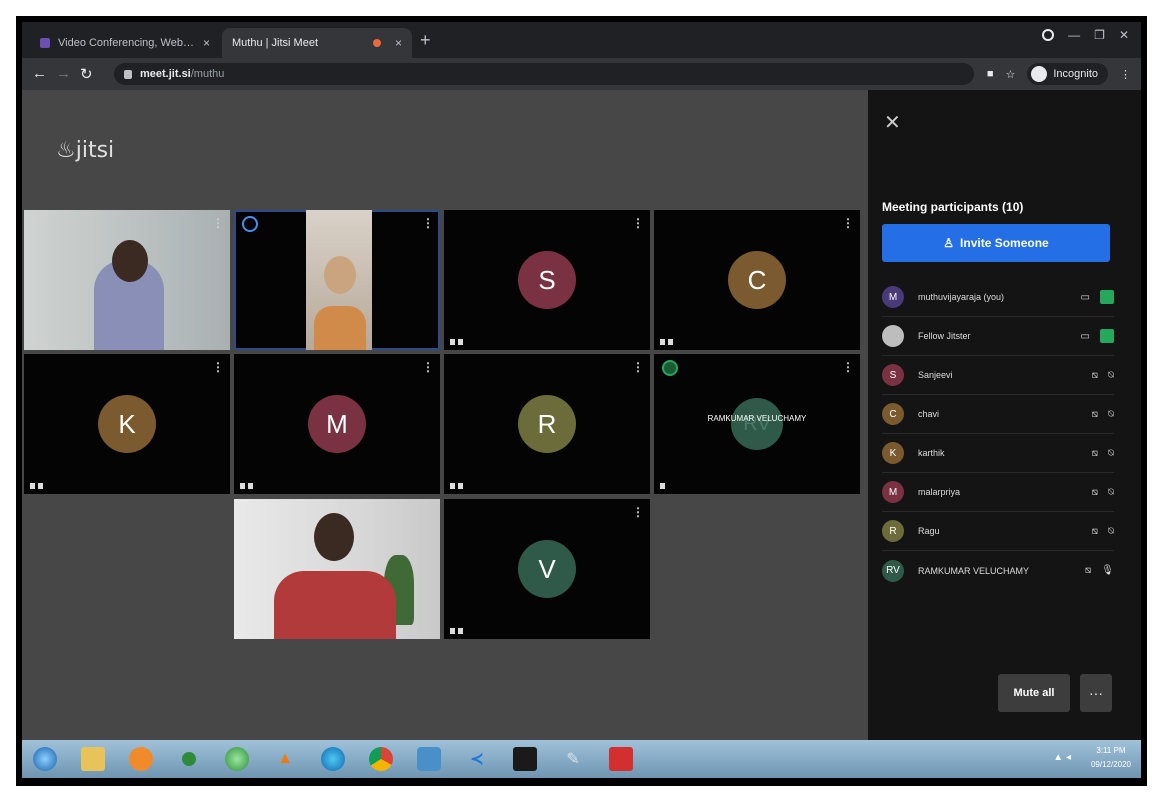 The width and height of the screenshot is (1163, 797). I want to click on video-tile-c: C ⋮, so click(757, 280).